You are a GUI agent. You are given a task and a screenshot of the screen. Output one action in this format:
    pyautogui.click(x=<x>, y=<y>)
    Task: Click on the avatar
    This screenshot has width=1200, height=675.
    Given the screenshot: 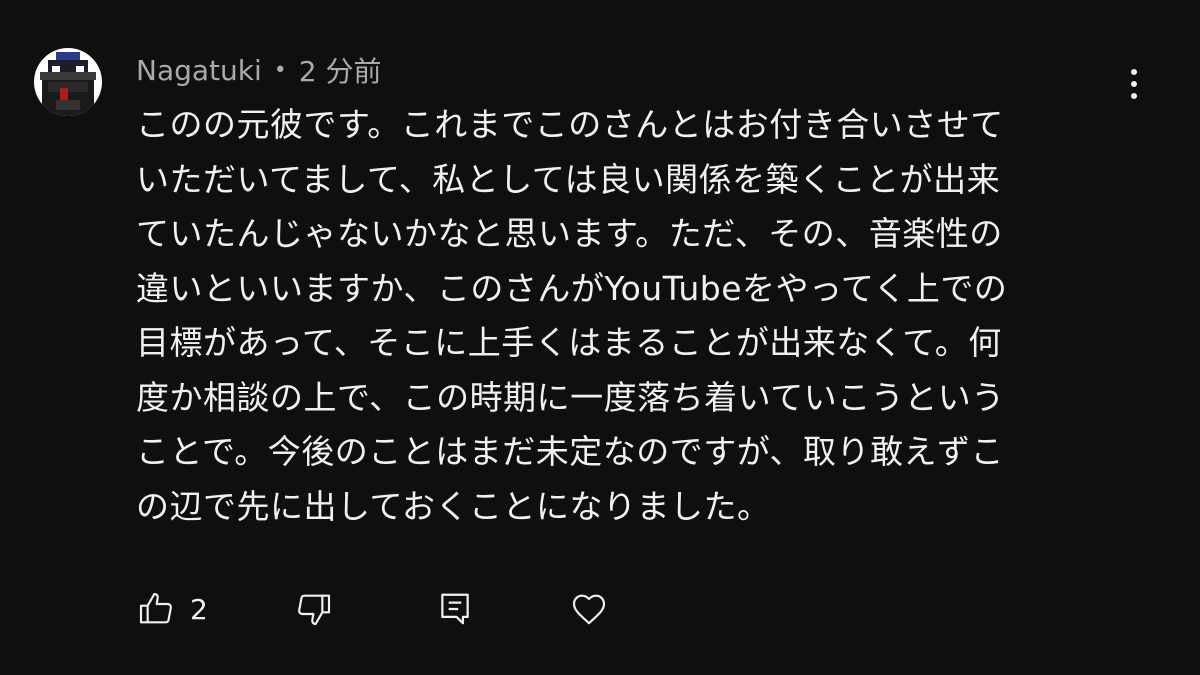 What is the action you would take?
    pyautogui.click(x=68, y=82)
    